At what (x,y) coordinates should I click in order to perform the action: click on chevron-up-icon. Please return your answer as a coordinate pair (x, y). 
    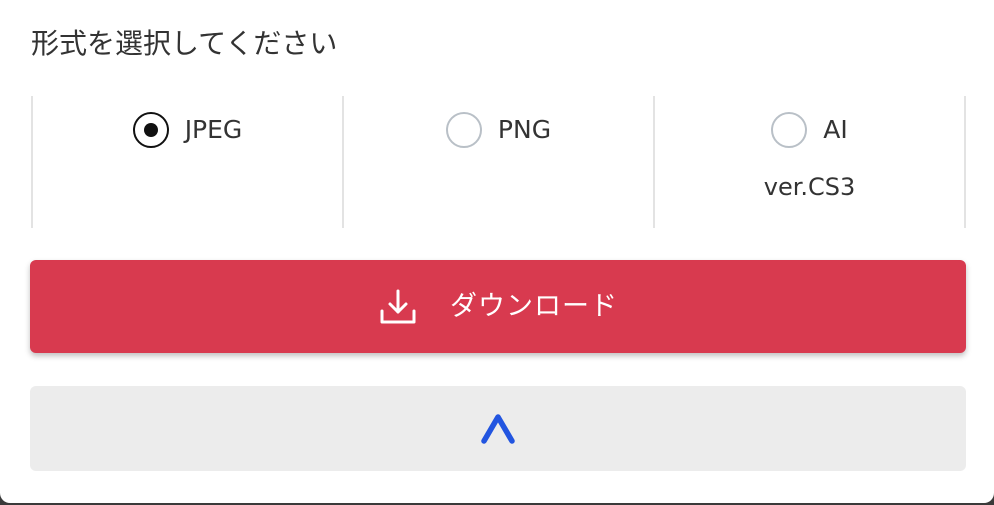
    Looking at the image, I should click on (498, 428).